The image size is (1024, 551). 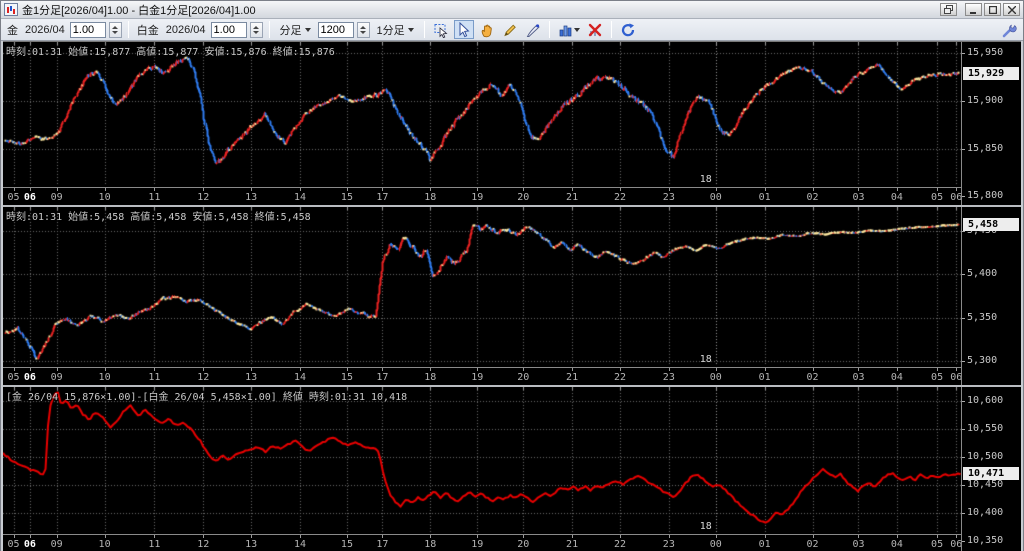 I want to click on zoom-select-tool-button, so click(x=441, y=29).